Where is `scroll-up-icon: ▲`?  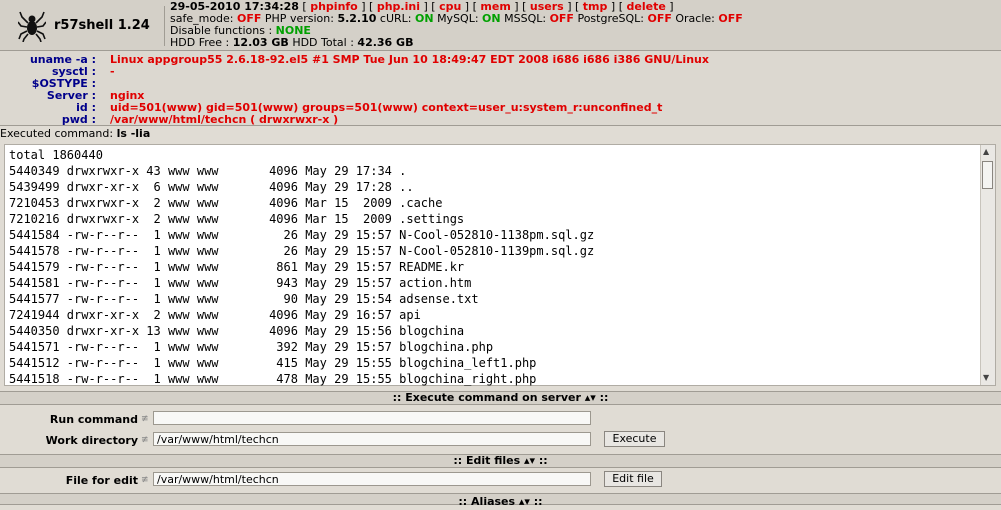 scroll-up-icon: ▲ is located at coordinates (986, 151).